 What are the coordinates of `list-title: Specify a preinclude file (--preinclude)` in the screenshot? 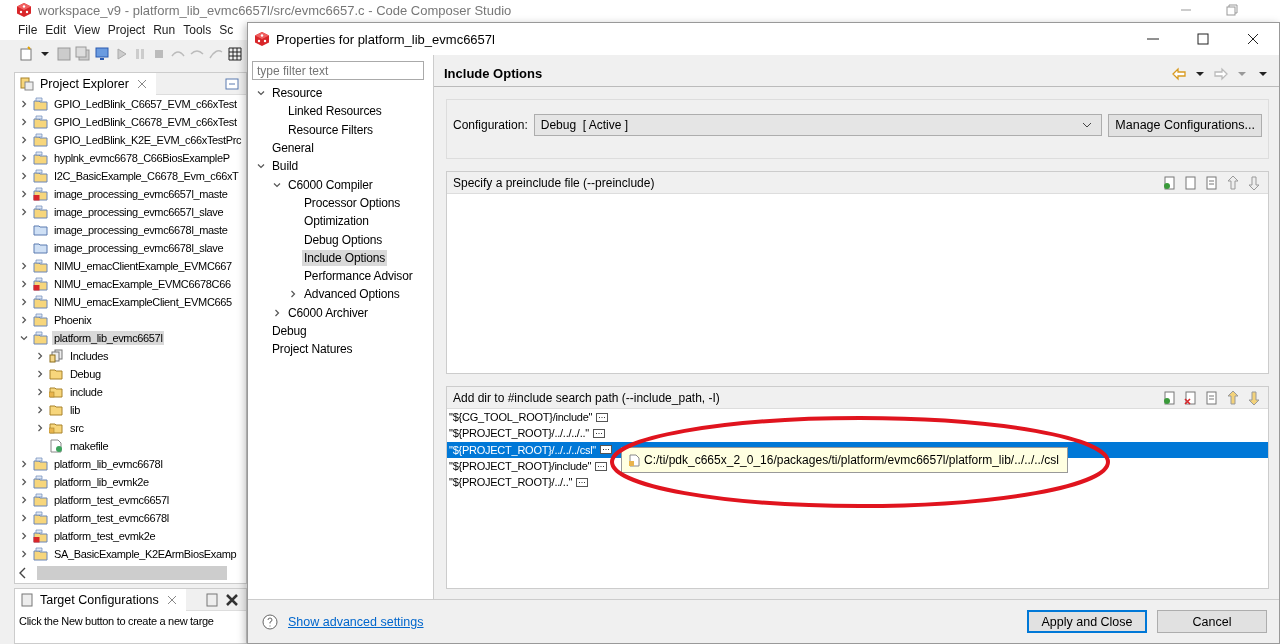 It's located at (554, 182).